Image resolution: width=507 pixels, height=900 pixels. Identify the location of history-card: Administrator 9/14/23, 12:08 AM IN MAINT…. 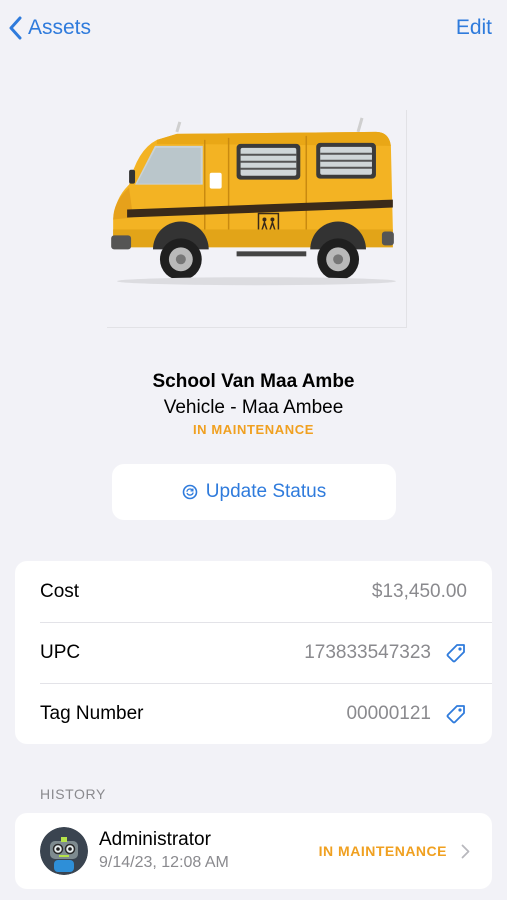
(253, 851).